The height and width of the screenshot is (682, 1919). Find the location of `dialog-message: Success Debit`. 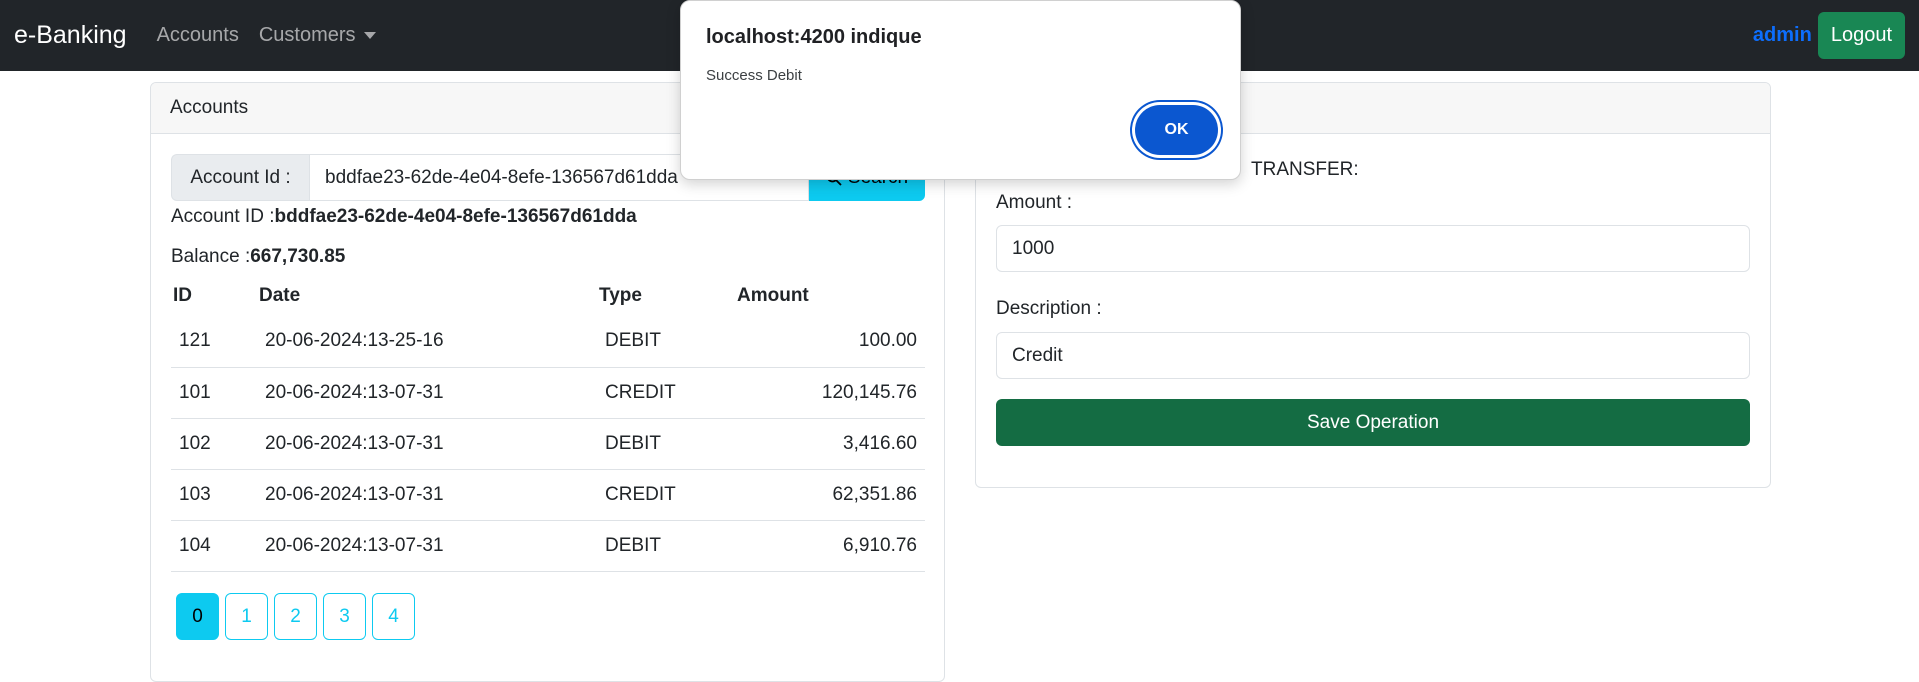

dialog-message: Success Debit is located at coordinates (754, 75).